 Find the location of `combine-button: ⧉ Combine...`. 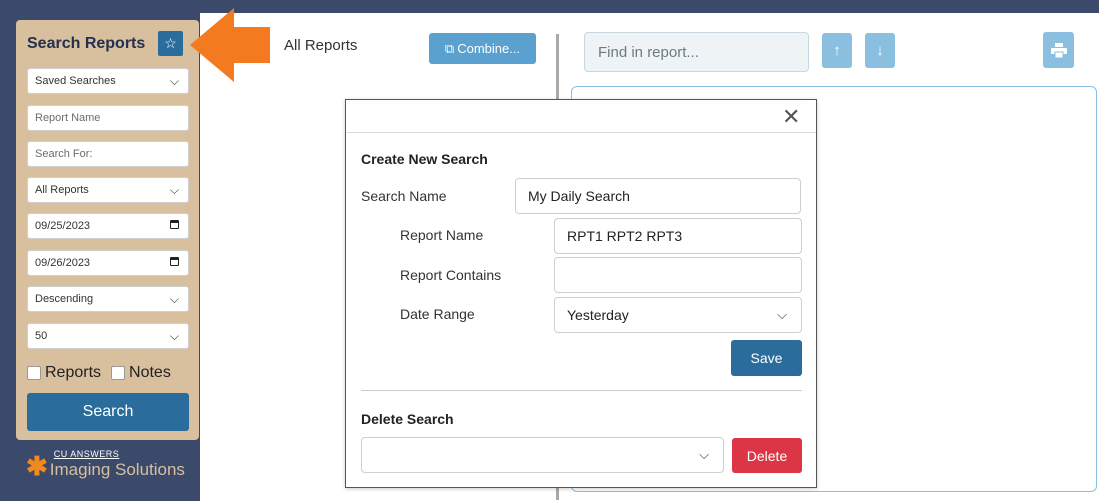

combine-button: ⧉ Combine... is located at coordinates (482, 48).